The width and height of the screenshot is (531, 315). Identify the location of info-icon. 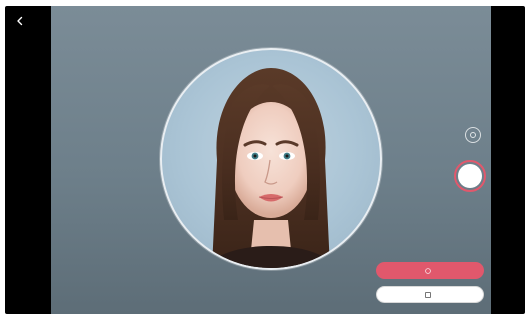
(427, 270).